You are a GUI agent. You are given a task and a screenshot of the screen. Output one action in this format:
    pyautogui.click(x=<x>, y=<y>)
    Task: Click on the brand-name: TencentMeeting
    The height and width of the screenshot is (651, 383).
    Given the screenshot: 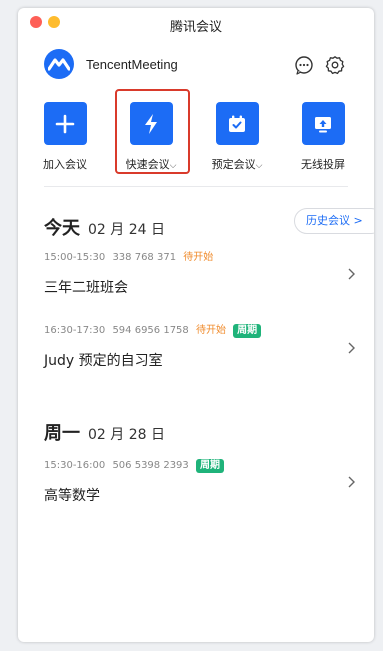 What is the action you would take?
    pyautogui.click(x=132, y=64)
    